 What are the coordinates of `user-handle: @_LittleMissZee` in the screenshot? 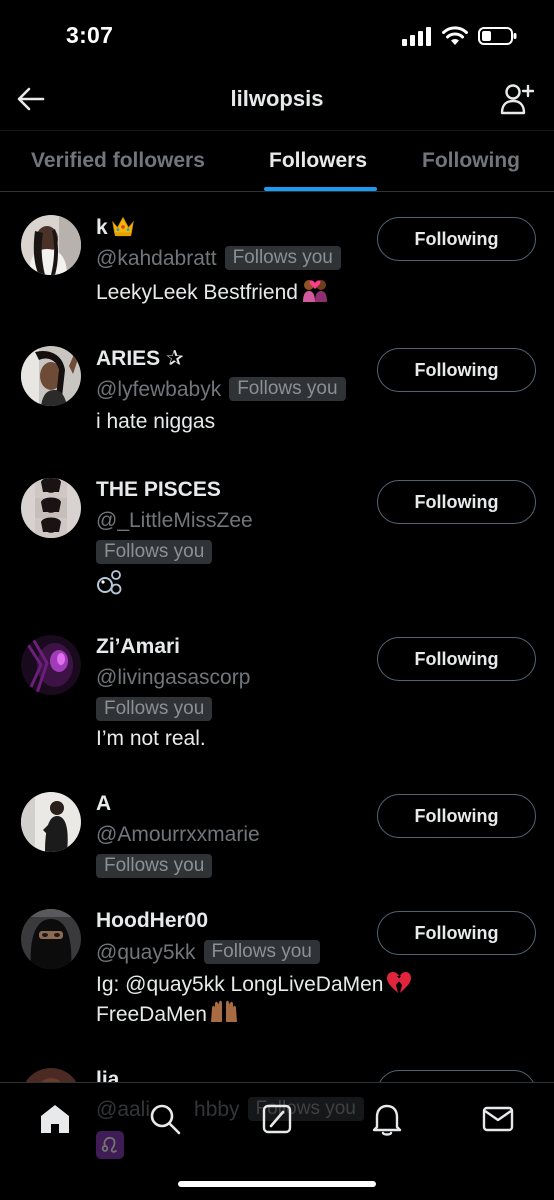 It's located at (174, 521).